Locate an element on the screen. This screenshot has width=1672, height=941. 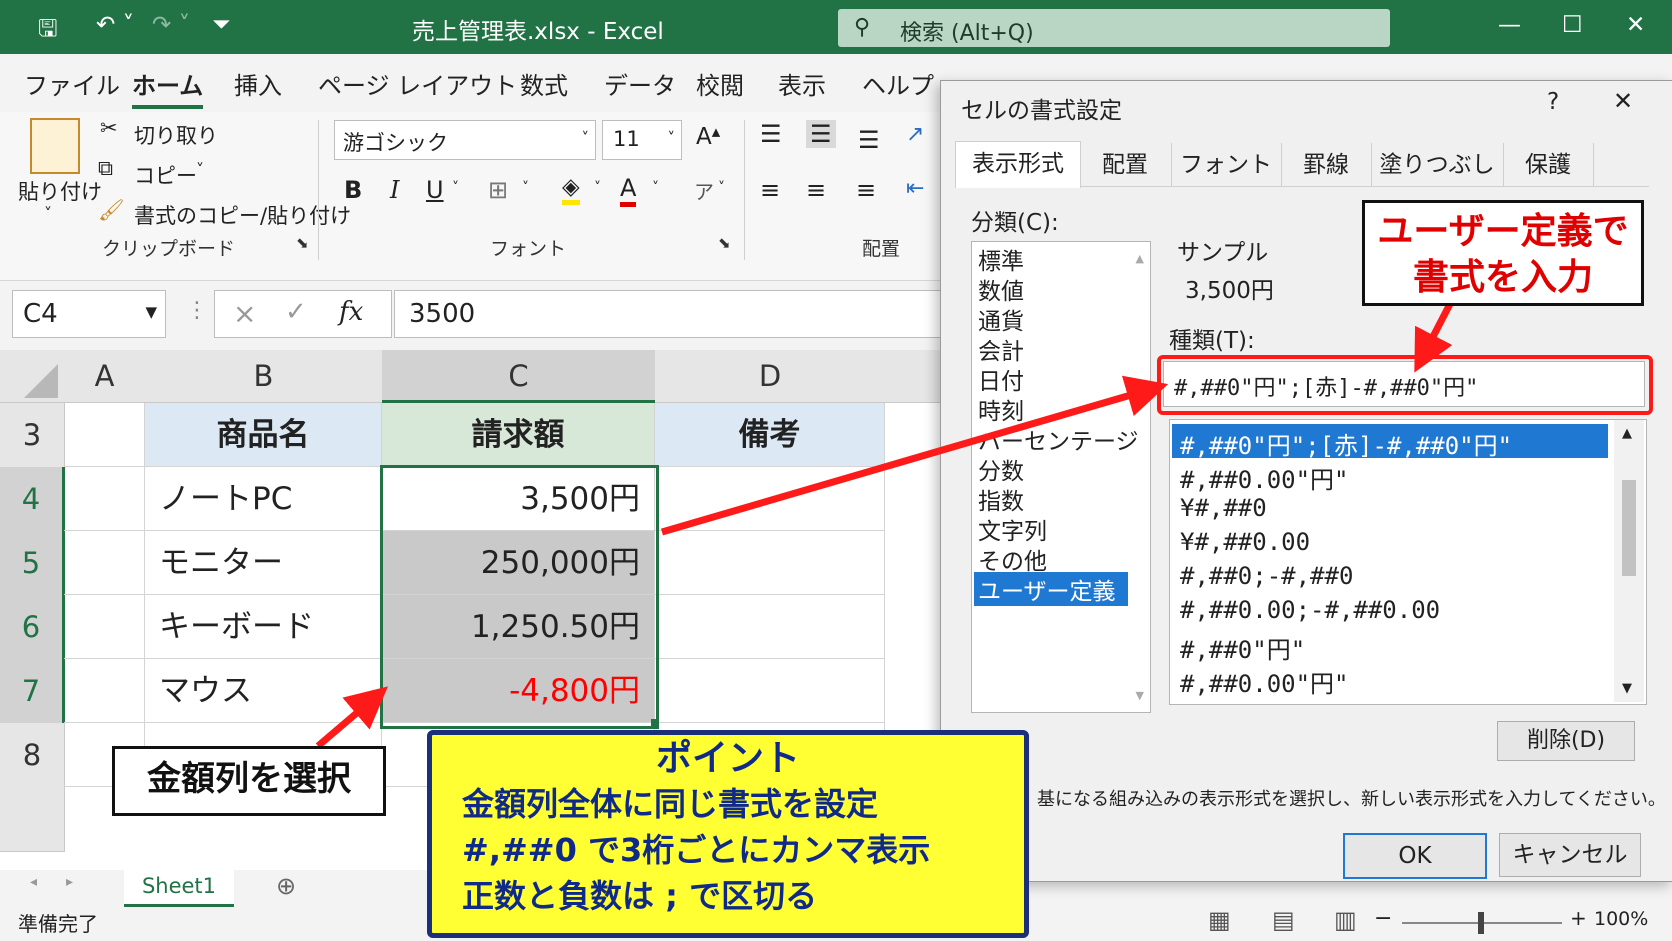
point-title: ポイント is located at coordinates (727, 758).